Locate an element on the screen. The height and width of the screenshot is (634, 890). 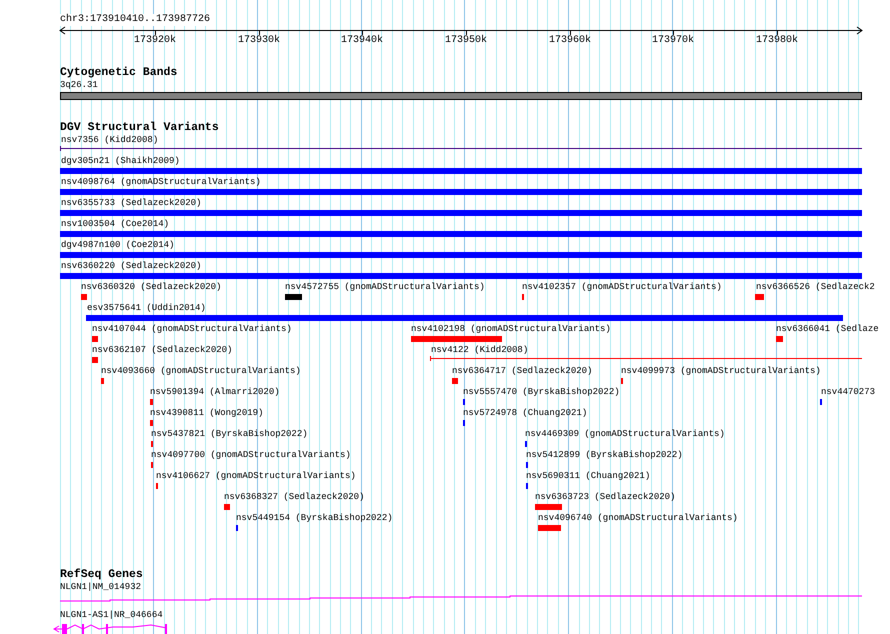
ruler-tick-label: 173940k is located at coordinates (362, 41).